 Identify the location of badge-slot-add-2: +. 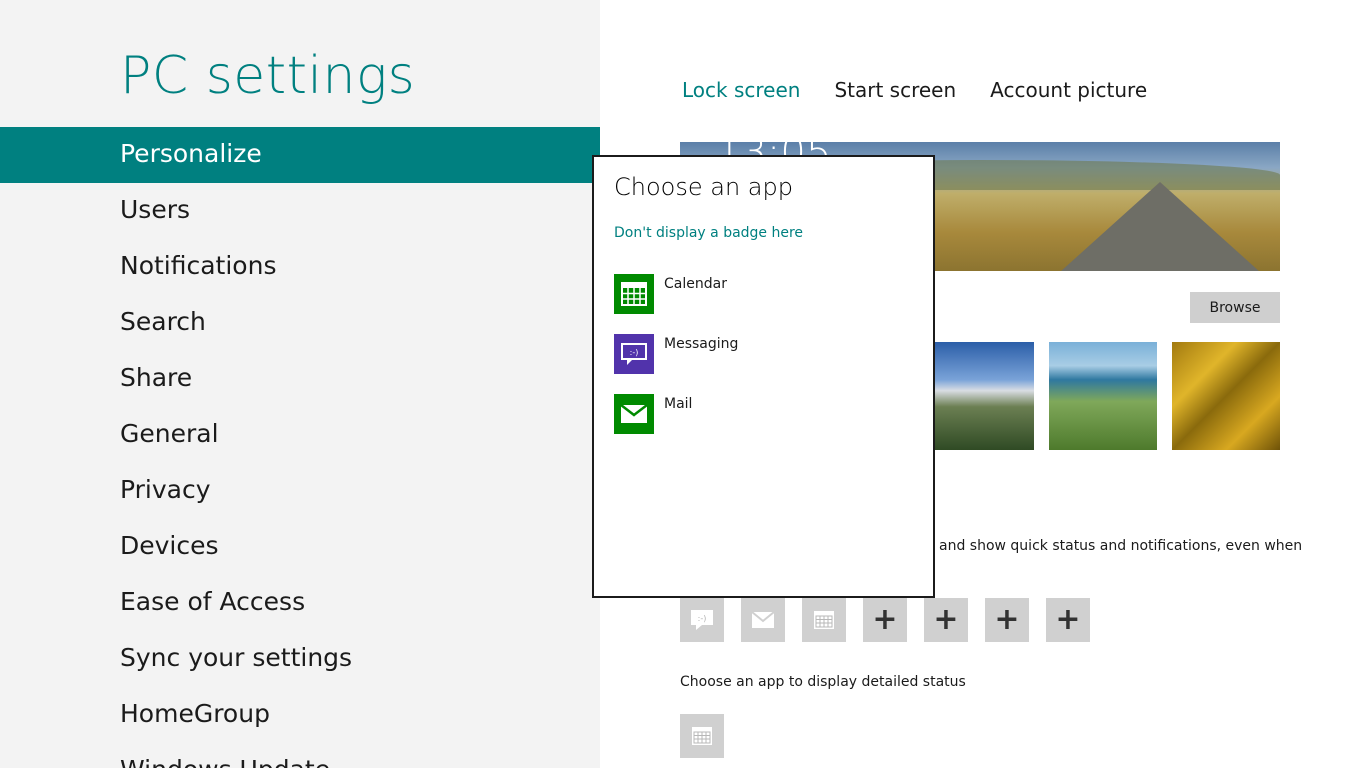
(946, 620).